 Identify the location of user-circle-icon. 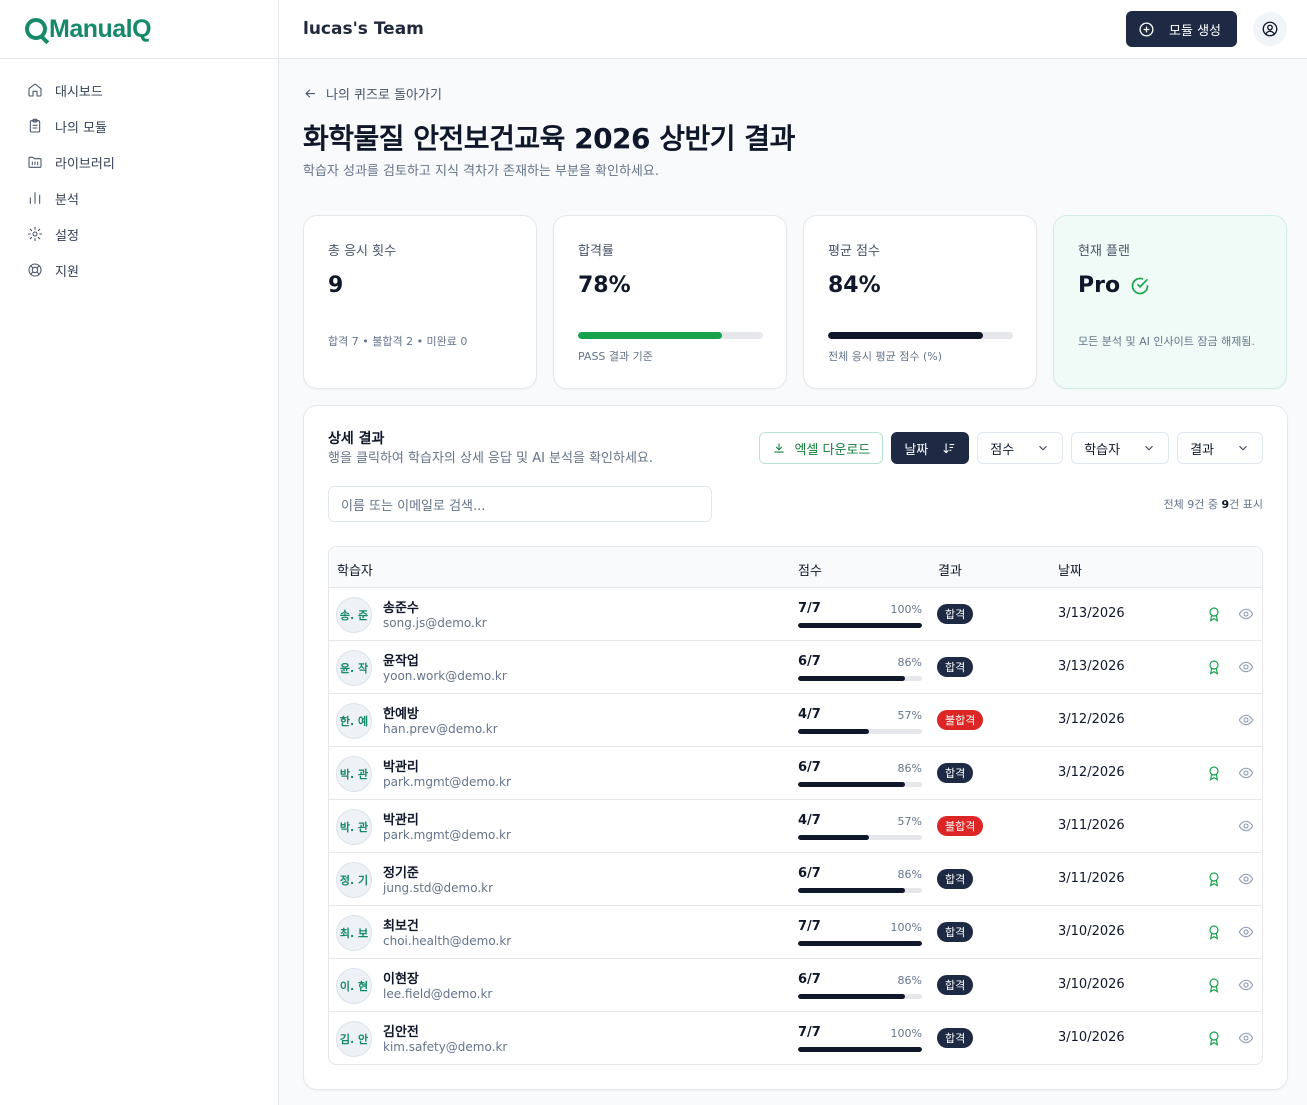
(1270, 29).